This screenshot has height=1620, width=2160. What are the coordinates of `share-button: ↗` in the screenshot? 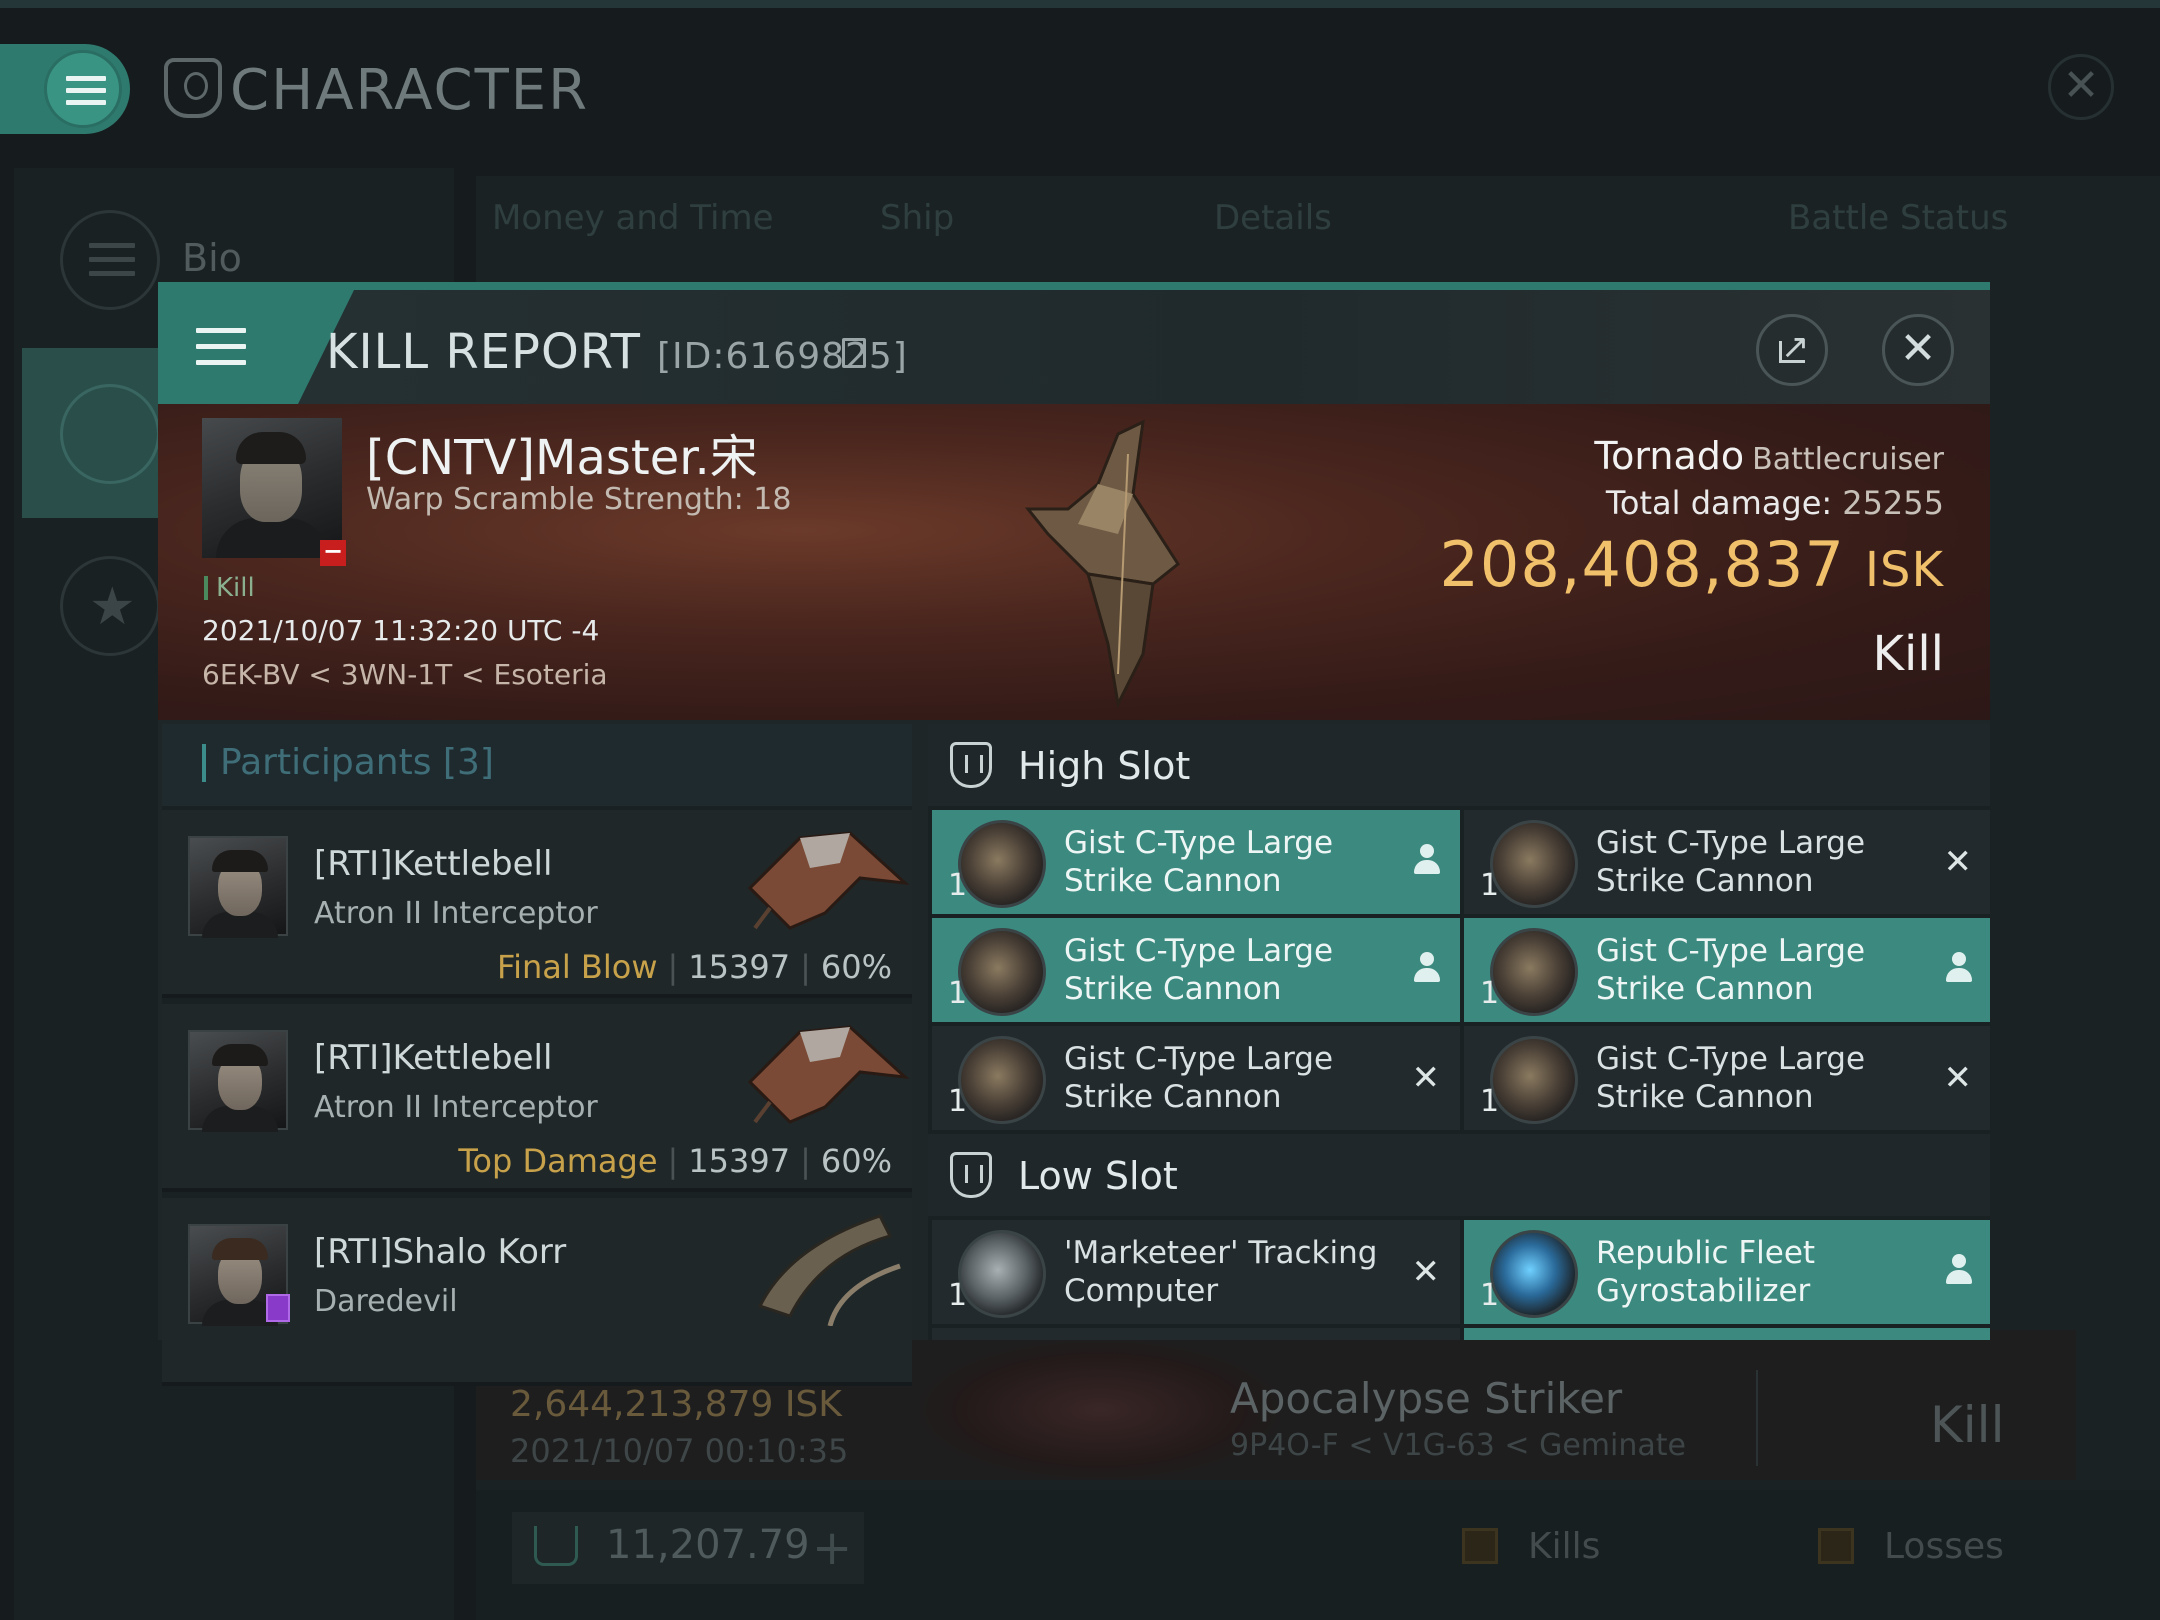 It's located at (1792, 350).